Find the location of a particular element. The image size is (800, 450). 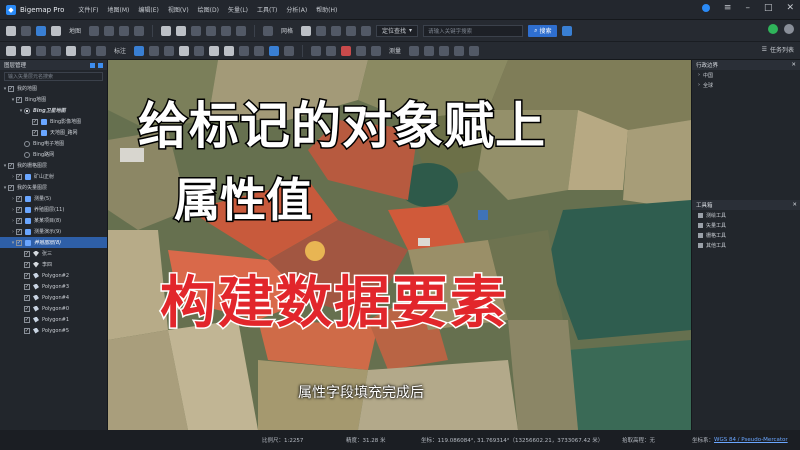

text-icon is located at coordinates (71, 50).